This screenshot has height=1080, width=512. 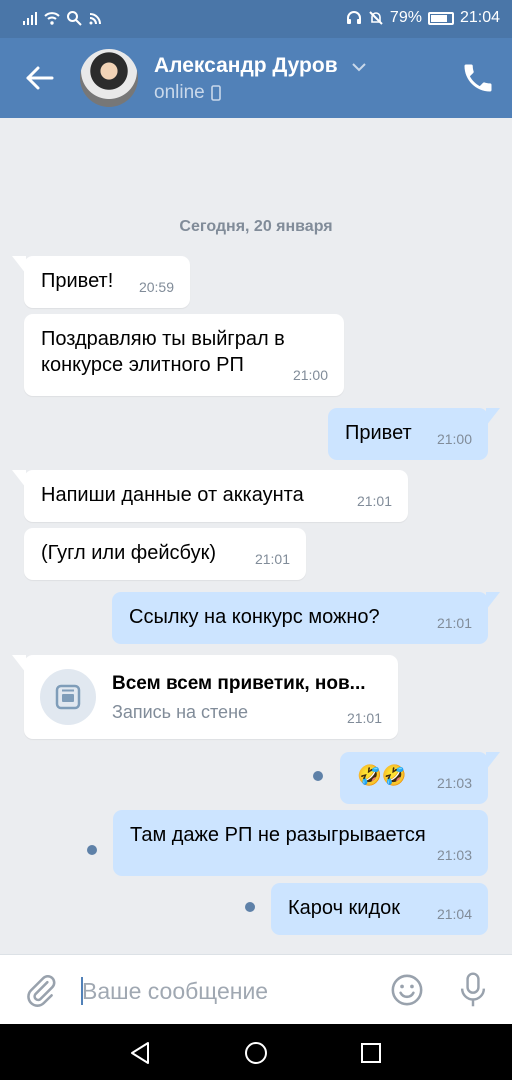 What do you see at coordinates (256, 19) in the screenshot?
I see `status-bar: 79% 21:04` at bounding box center [256, 19].